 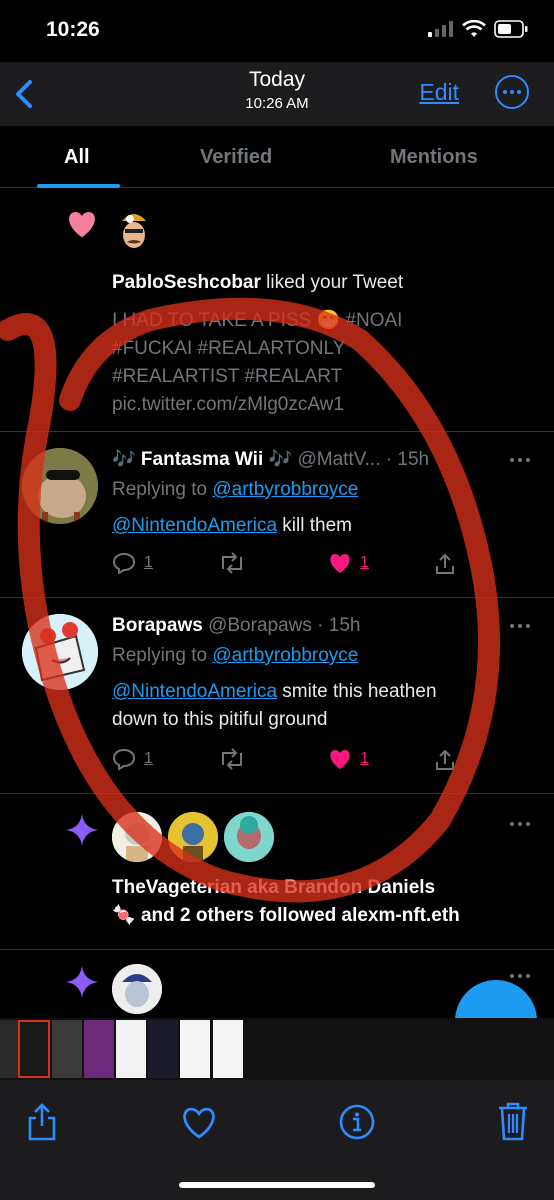 I want to click on avatar-photo-icon, so click(x=60, y=486).